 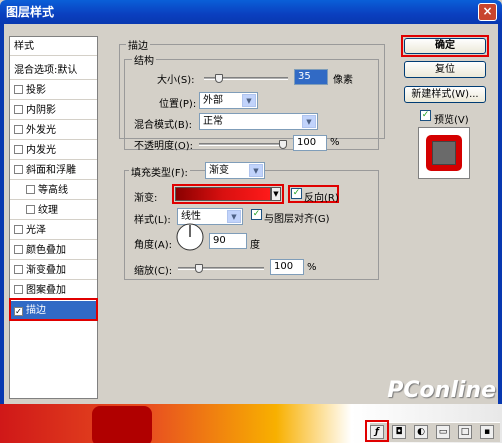 I want to click on trash-icon: ▪, so click(x=487, y=432).